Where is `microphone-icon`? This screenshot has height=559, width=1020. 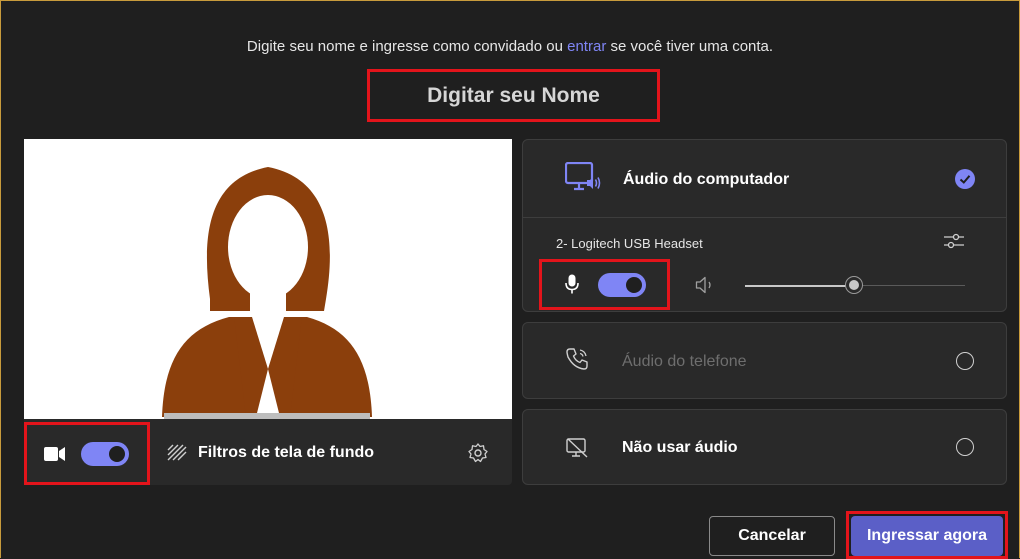
microphone-icon is located at coordinates (572, 284).